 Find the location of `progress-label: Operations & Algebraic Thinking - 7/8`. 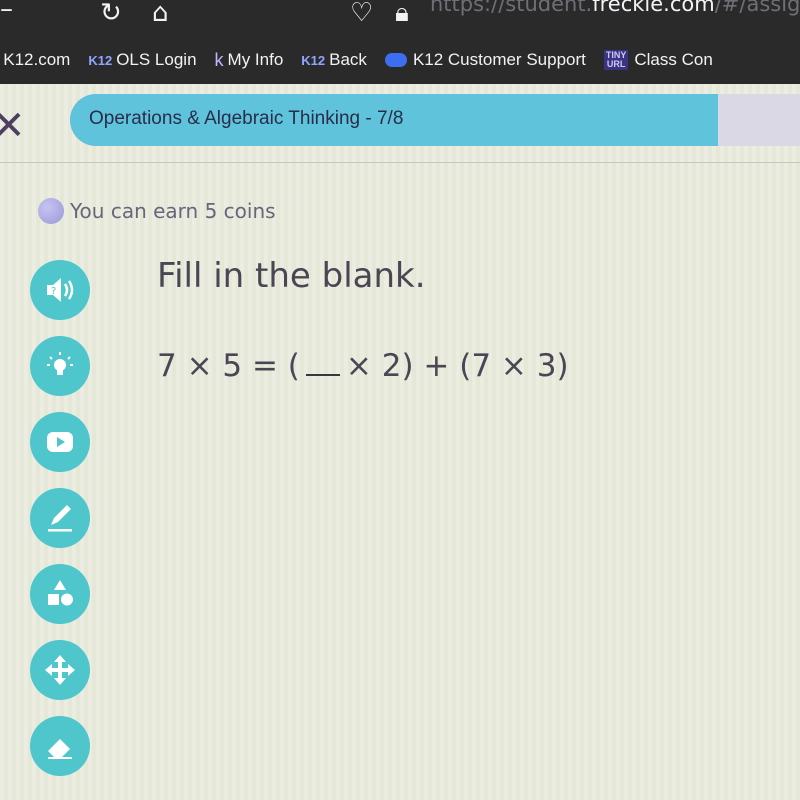

progress-label: Operations & Algebraic Thinking - 7/8 is located at coordinates (246, 118).